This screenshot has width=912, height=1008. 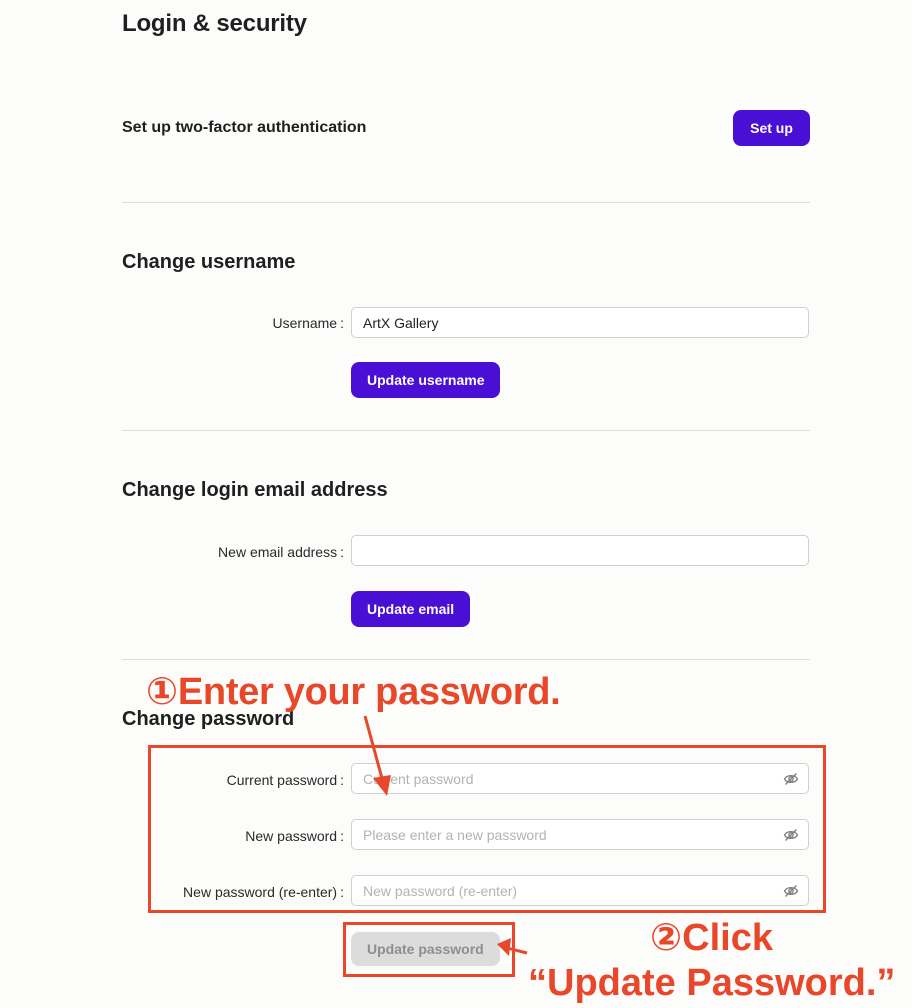 What do you see at coordinates (429, 949) in the screenshot?
I see `update-button-highlight` at bounding box center [429, 949].